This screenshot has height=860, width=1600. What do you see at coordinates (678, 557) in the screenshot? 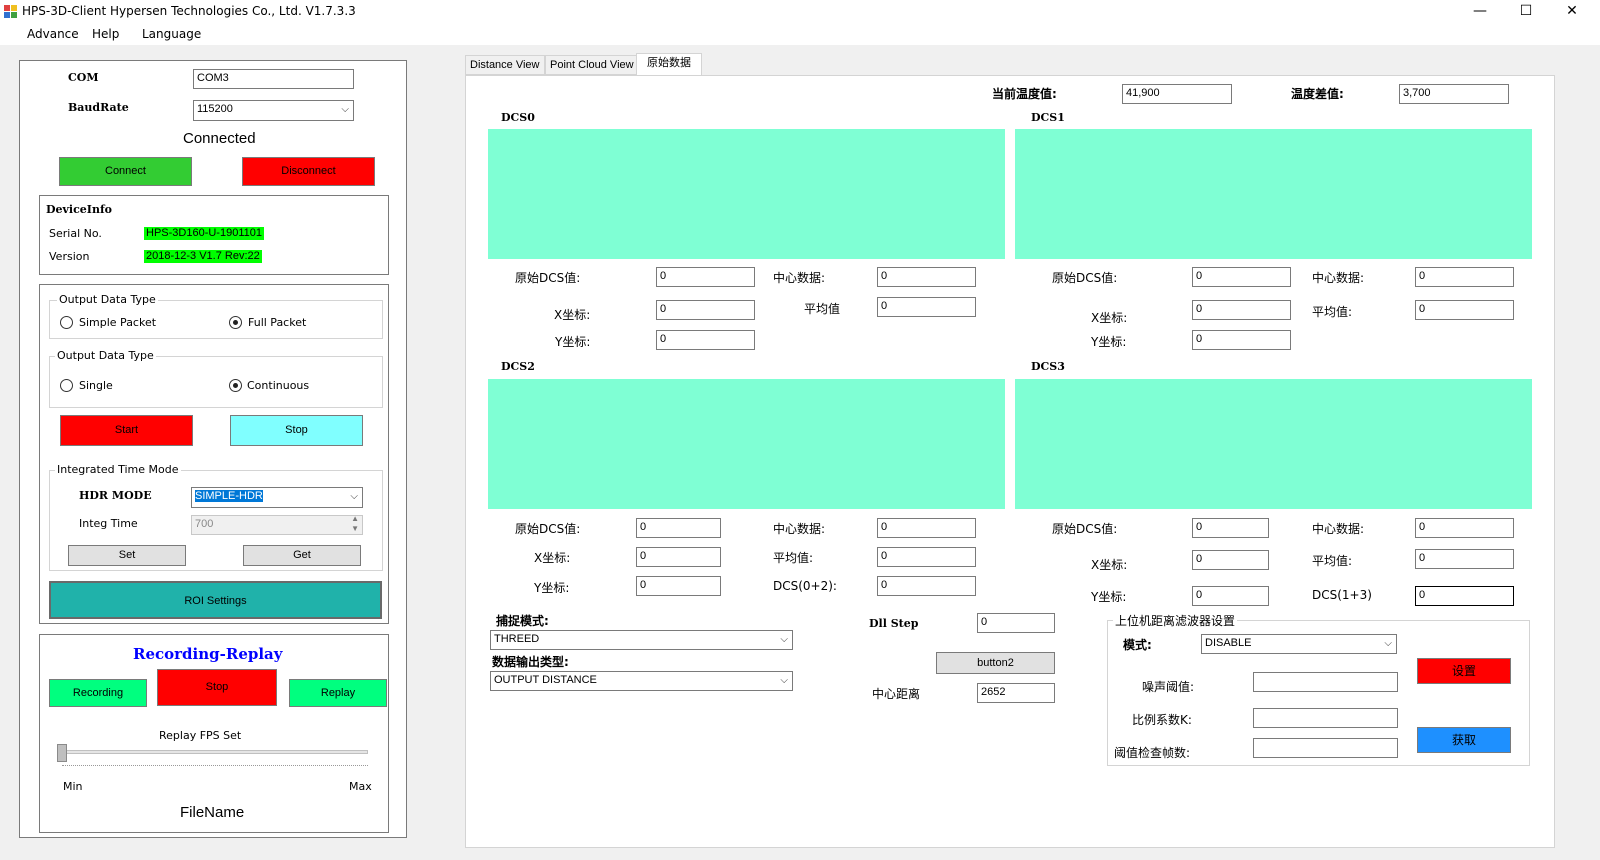
I see `dcs2-x-input: 0` at bounding box center [678, 557].